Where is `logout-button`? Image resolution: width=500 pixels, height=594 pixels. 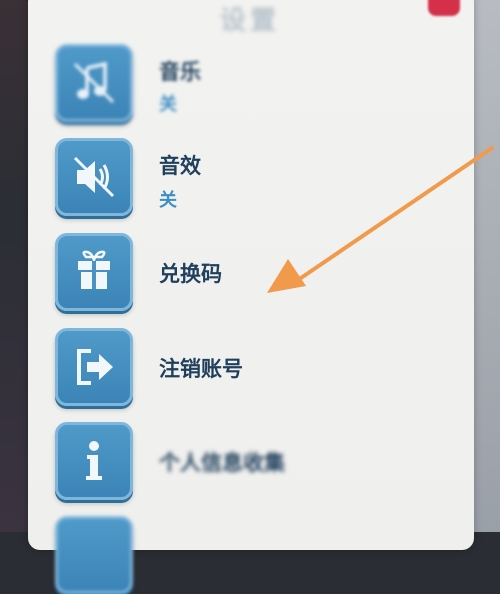 logout-button is located at coordinates (94, 367).